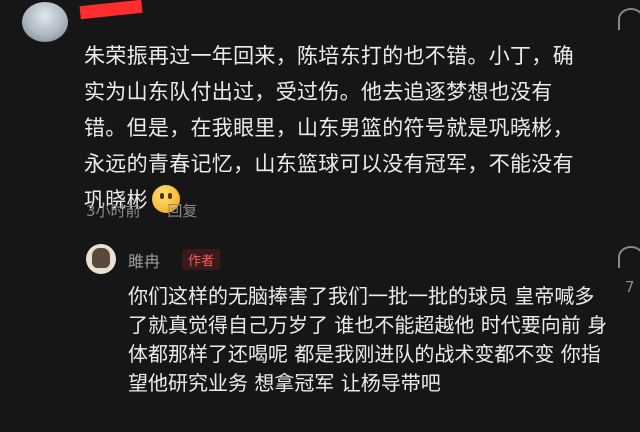 This screenshot has width=640, height=432. What do you see at coordinates (182, 211) in the screenshot?
I see `reply-button: 回复` at bounding box center [182, 211].